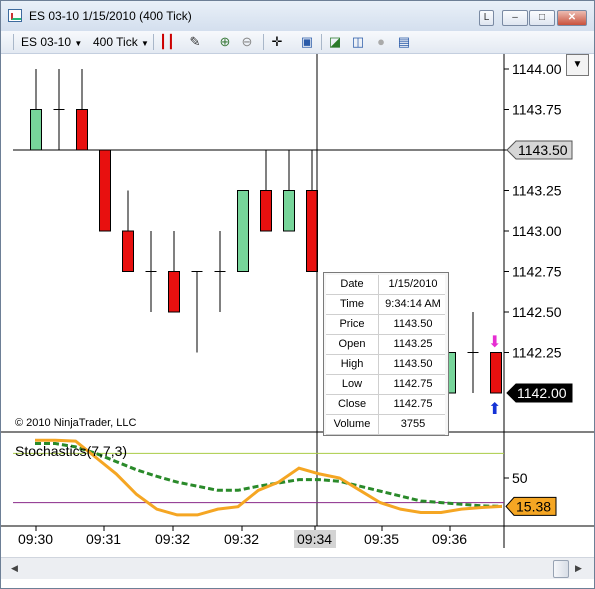  What do you see at coordinates (385, 425) in the screenshot?
I see `data-box-row: Volume 3755` at bounding box center [385, 425].